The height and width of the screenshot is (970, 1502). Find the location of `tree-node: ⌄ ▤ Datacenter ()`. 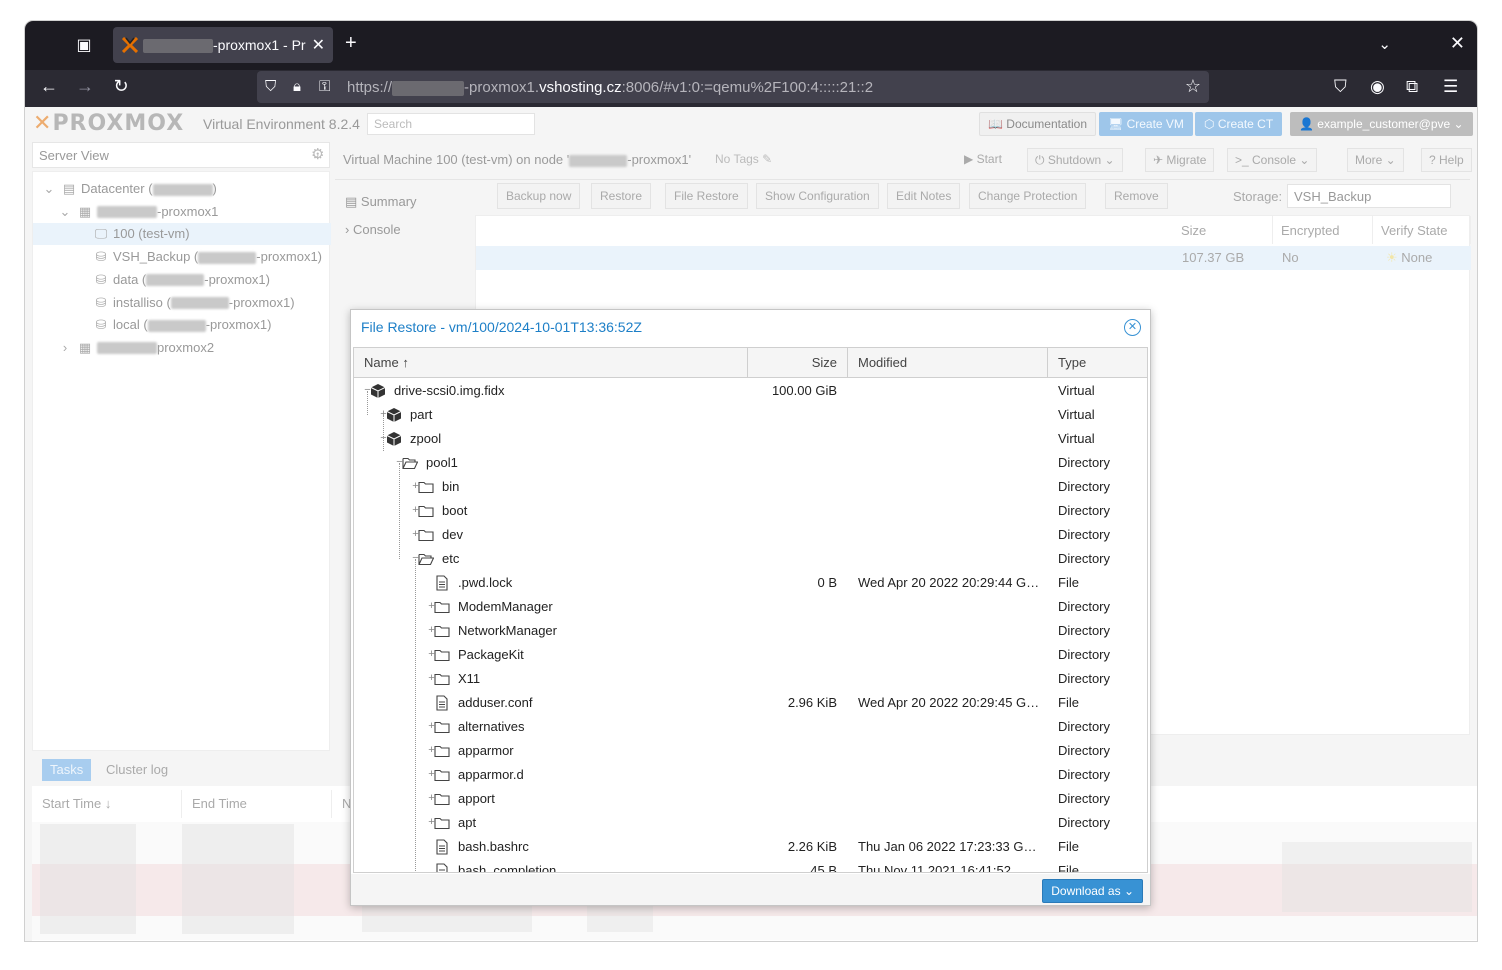

tree-node: ⌄ ▤ Datacenter () is located at coordinates (182, 189).